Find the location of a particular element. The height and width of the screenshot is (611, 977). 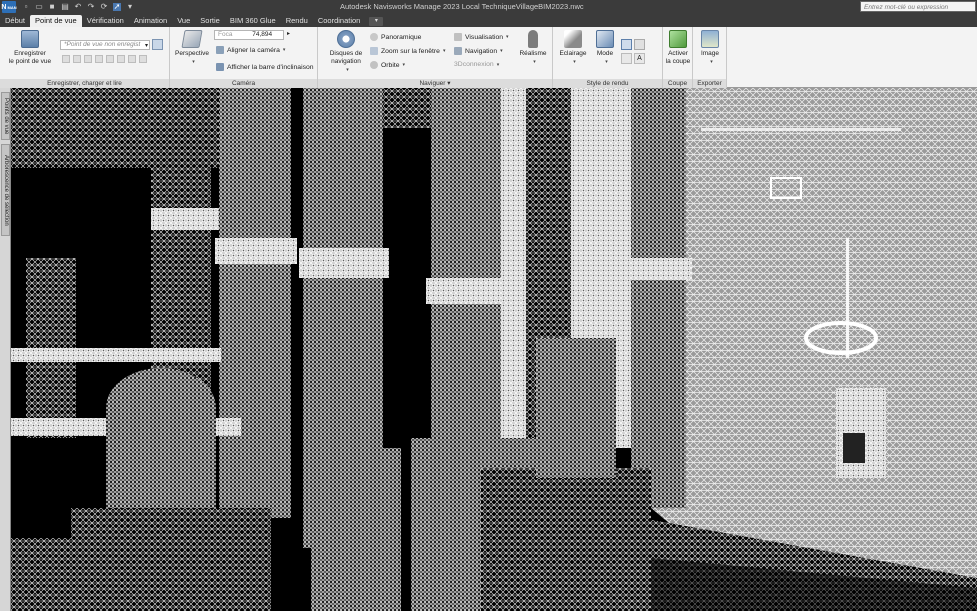

steering-wheel-icon is located at coordinates (346, 39).